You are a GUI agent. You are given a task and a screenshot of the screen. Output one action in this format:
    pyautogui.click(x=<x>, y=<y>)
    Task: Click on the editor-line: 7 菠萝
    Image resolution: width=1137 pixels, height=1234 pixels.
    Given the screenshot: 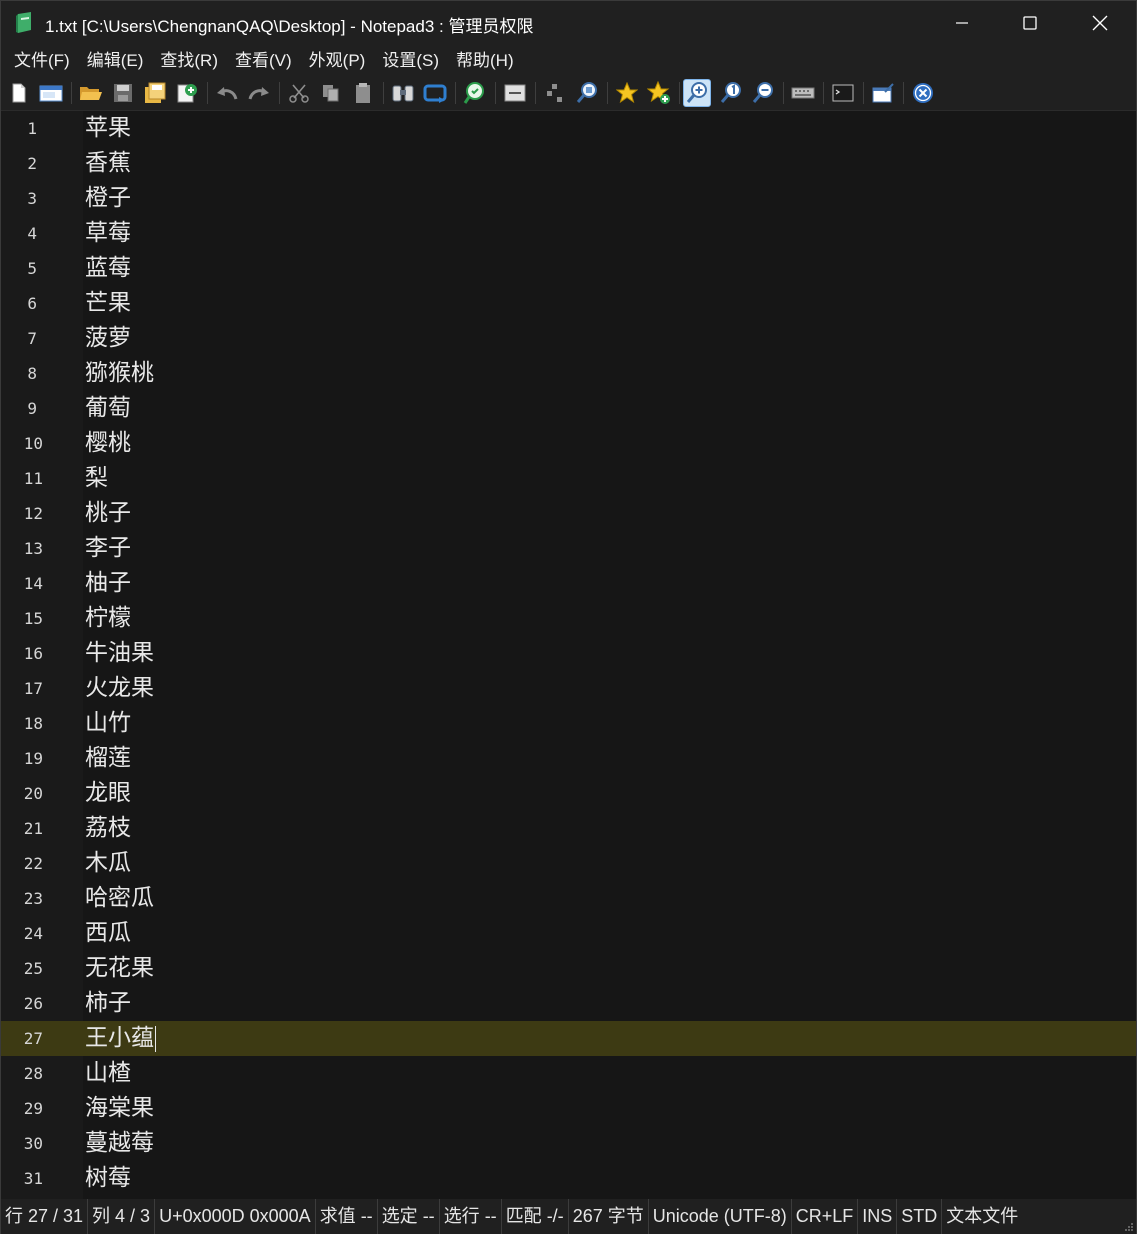 What is the action you would take?
    pyautogui.click(x=568, y=338)
    